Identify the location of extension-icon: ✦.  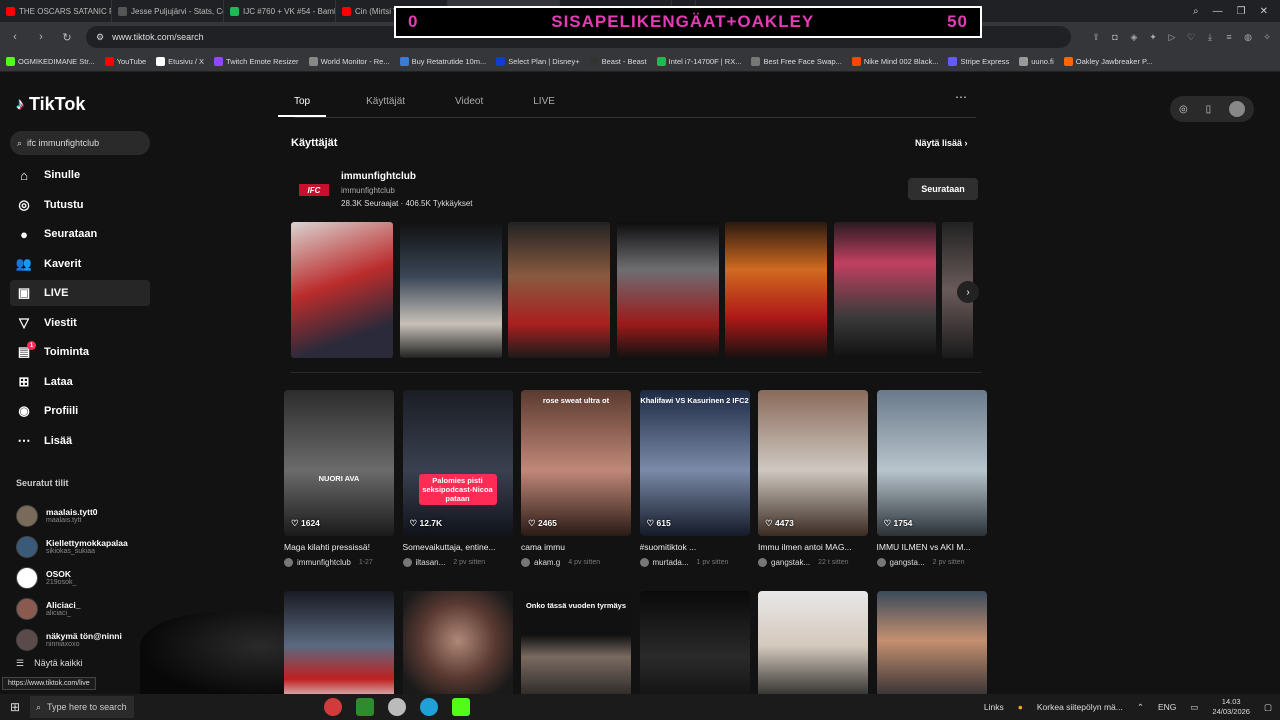
(1153, 37).